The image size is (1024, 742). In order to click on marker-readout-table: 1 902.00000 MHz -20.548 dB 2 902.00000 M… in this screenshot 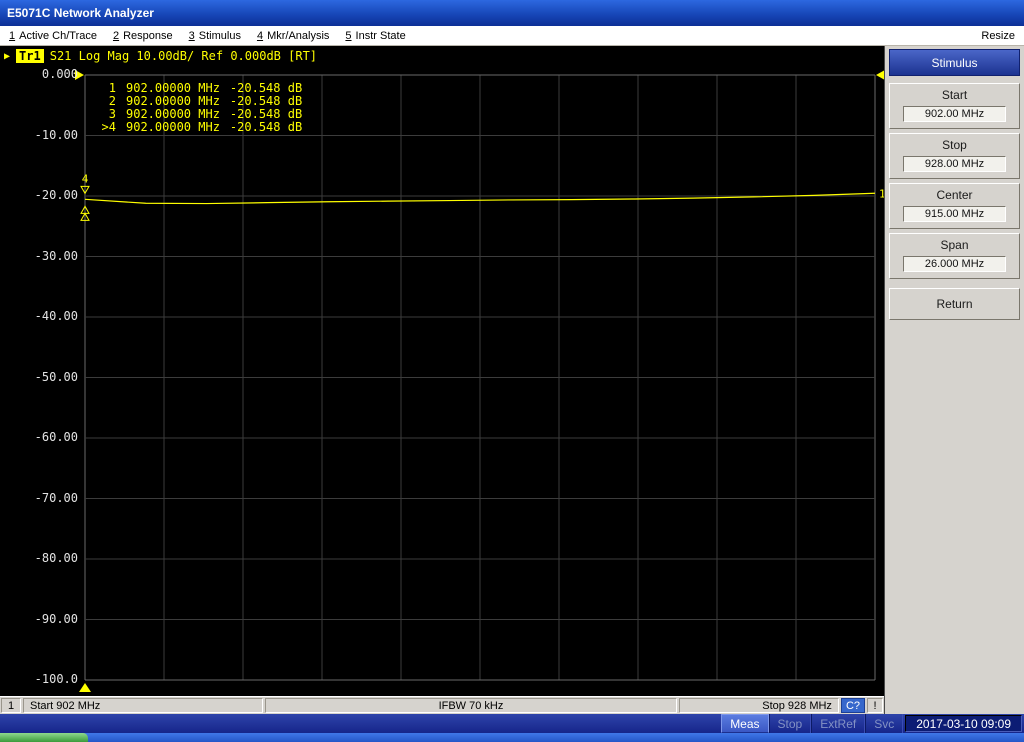, I will do `click(197, 108)`.